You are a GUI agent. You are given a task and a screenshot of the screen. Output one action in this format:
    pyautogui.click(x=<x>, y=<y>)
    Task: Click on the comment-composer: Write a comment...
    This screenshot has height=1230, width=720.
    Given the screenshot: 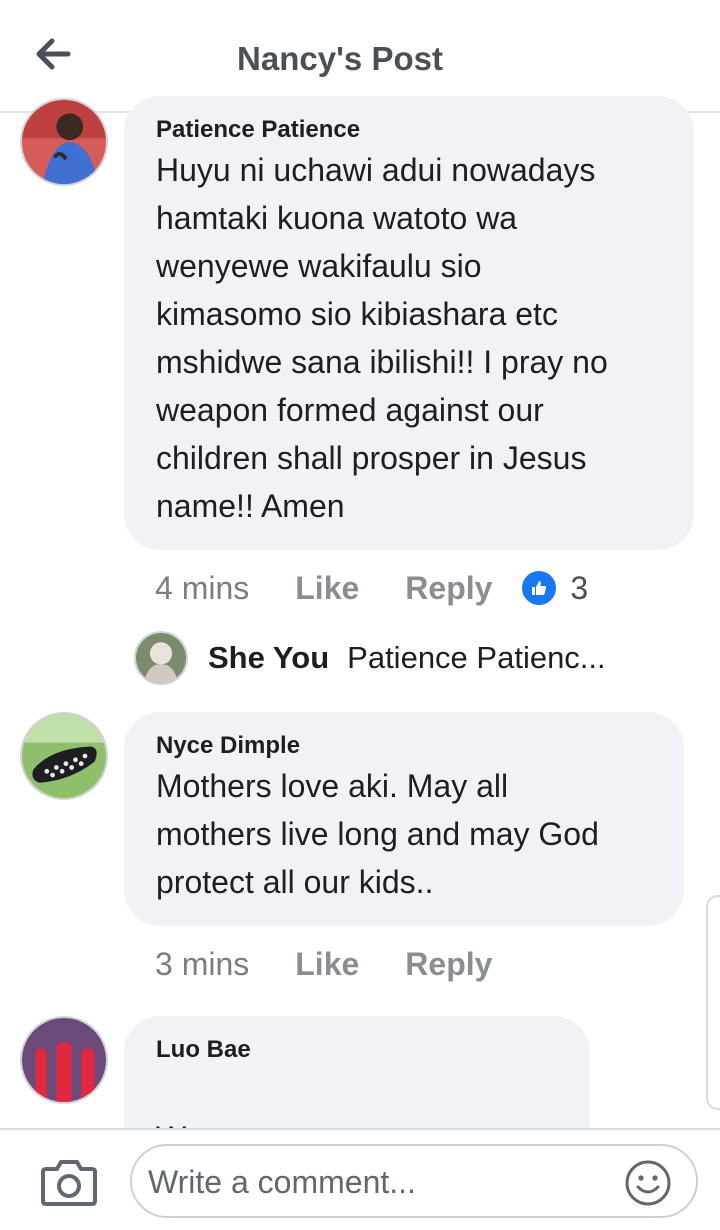 What is the action you would take?
    pyautogui.click(x=360, y=1179)
    